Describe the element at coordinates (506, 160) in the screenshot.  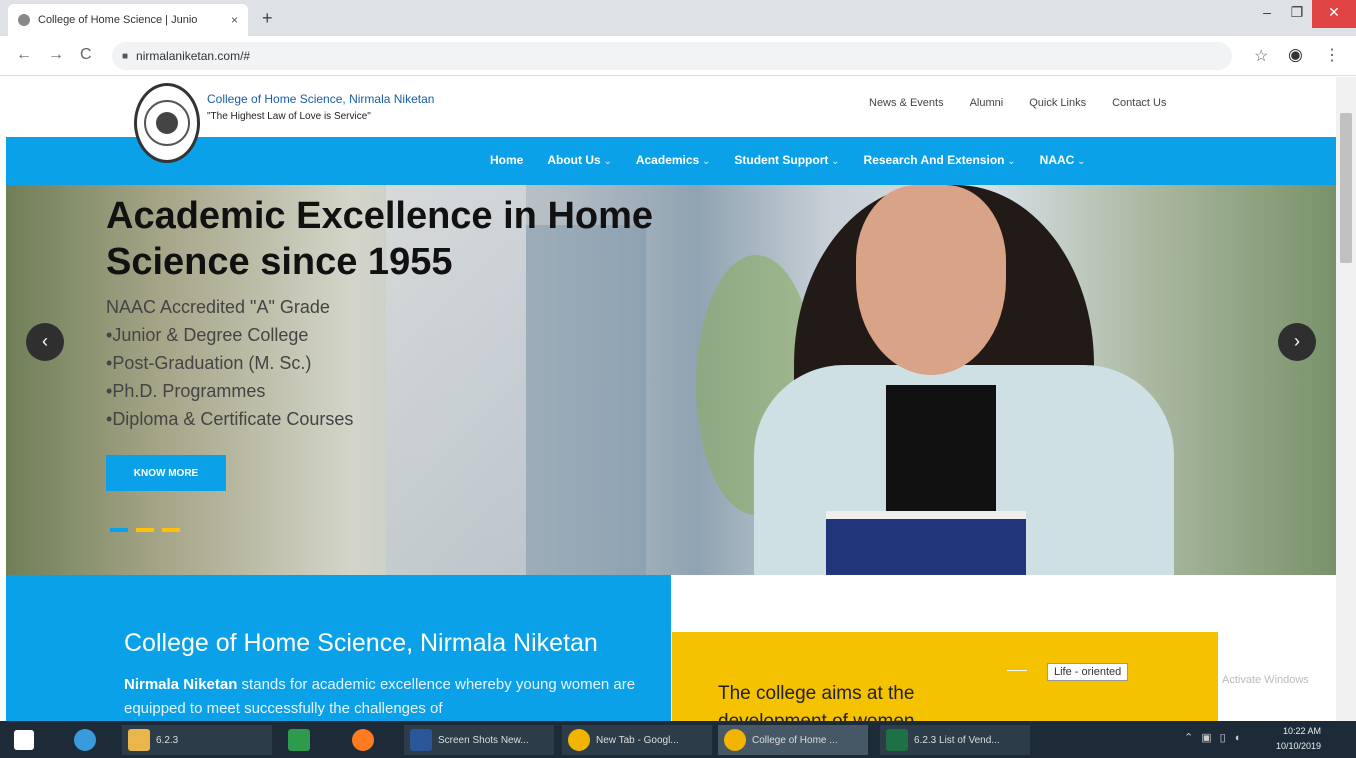
I see `nav-home: Home` at that location.